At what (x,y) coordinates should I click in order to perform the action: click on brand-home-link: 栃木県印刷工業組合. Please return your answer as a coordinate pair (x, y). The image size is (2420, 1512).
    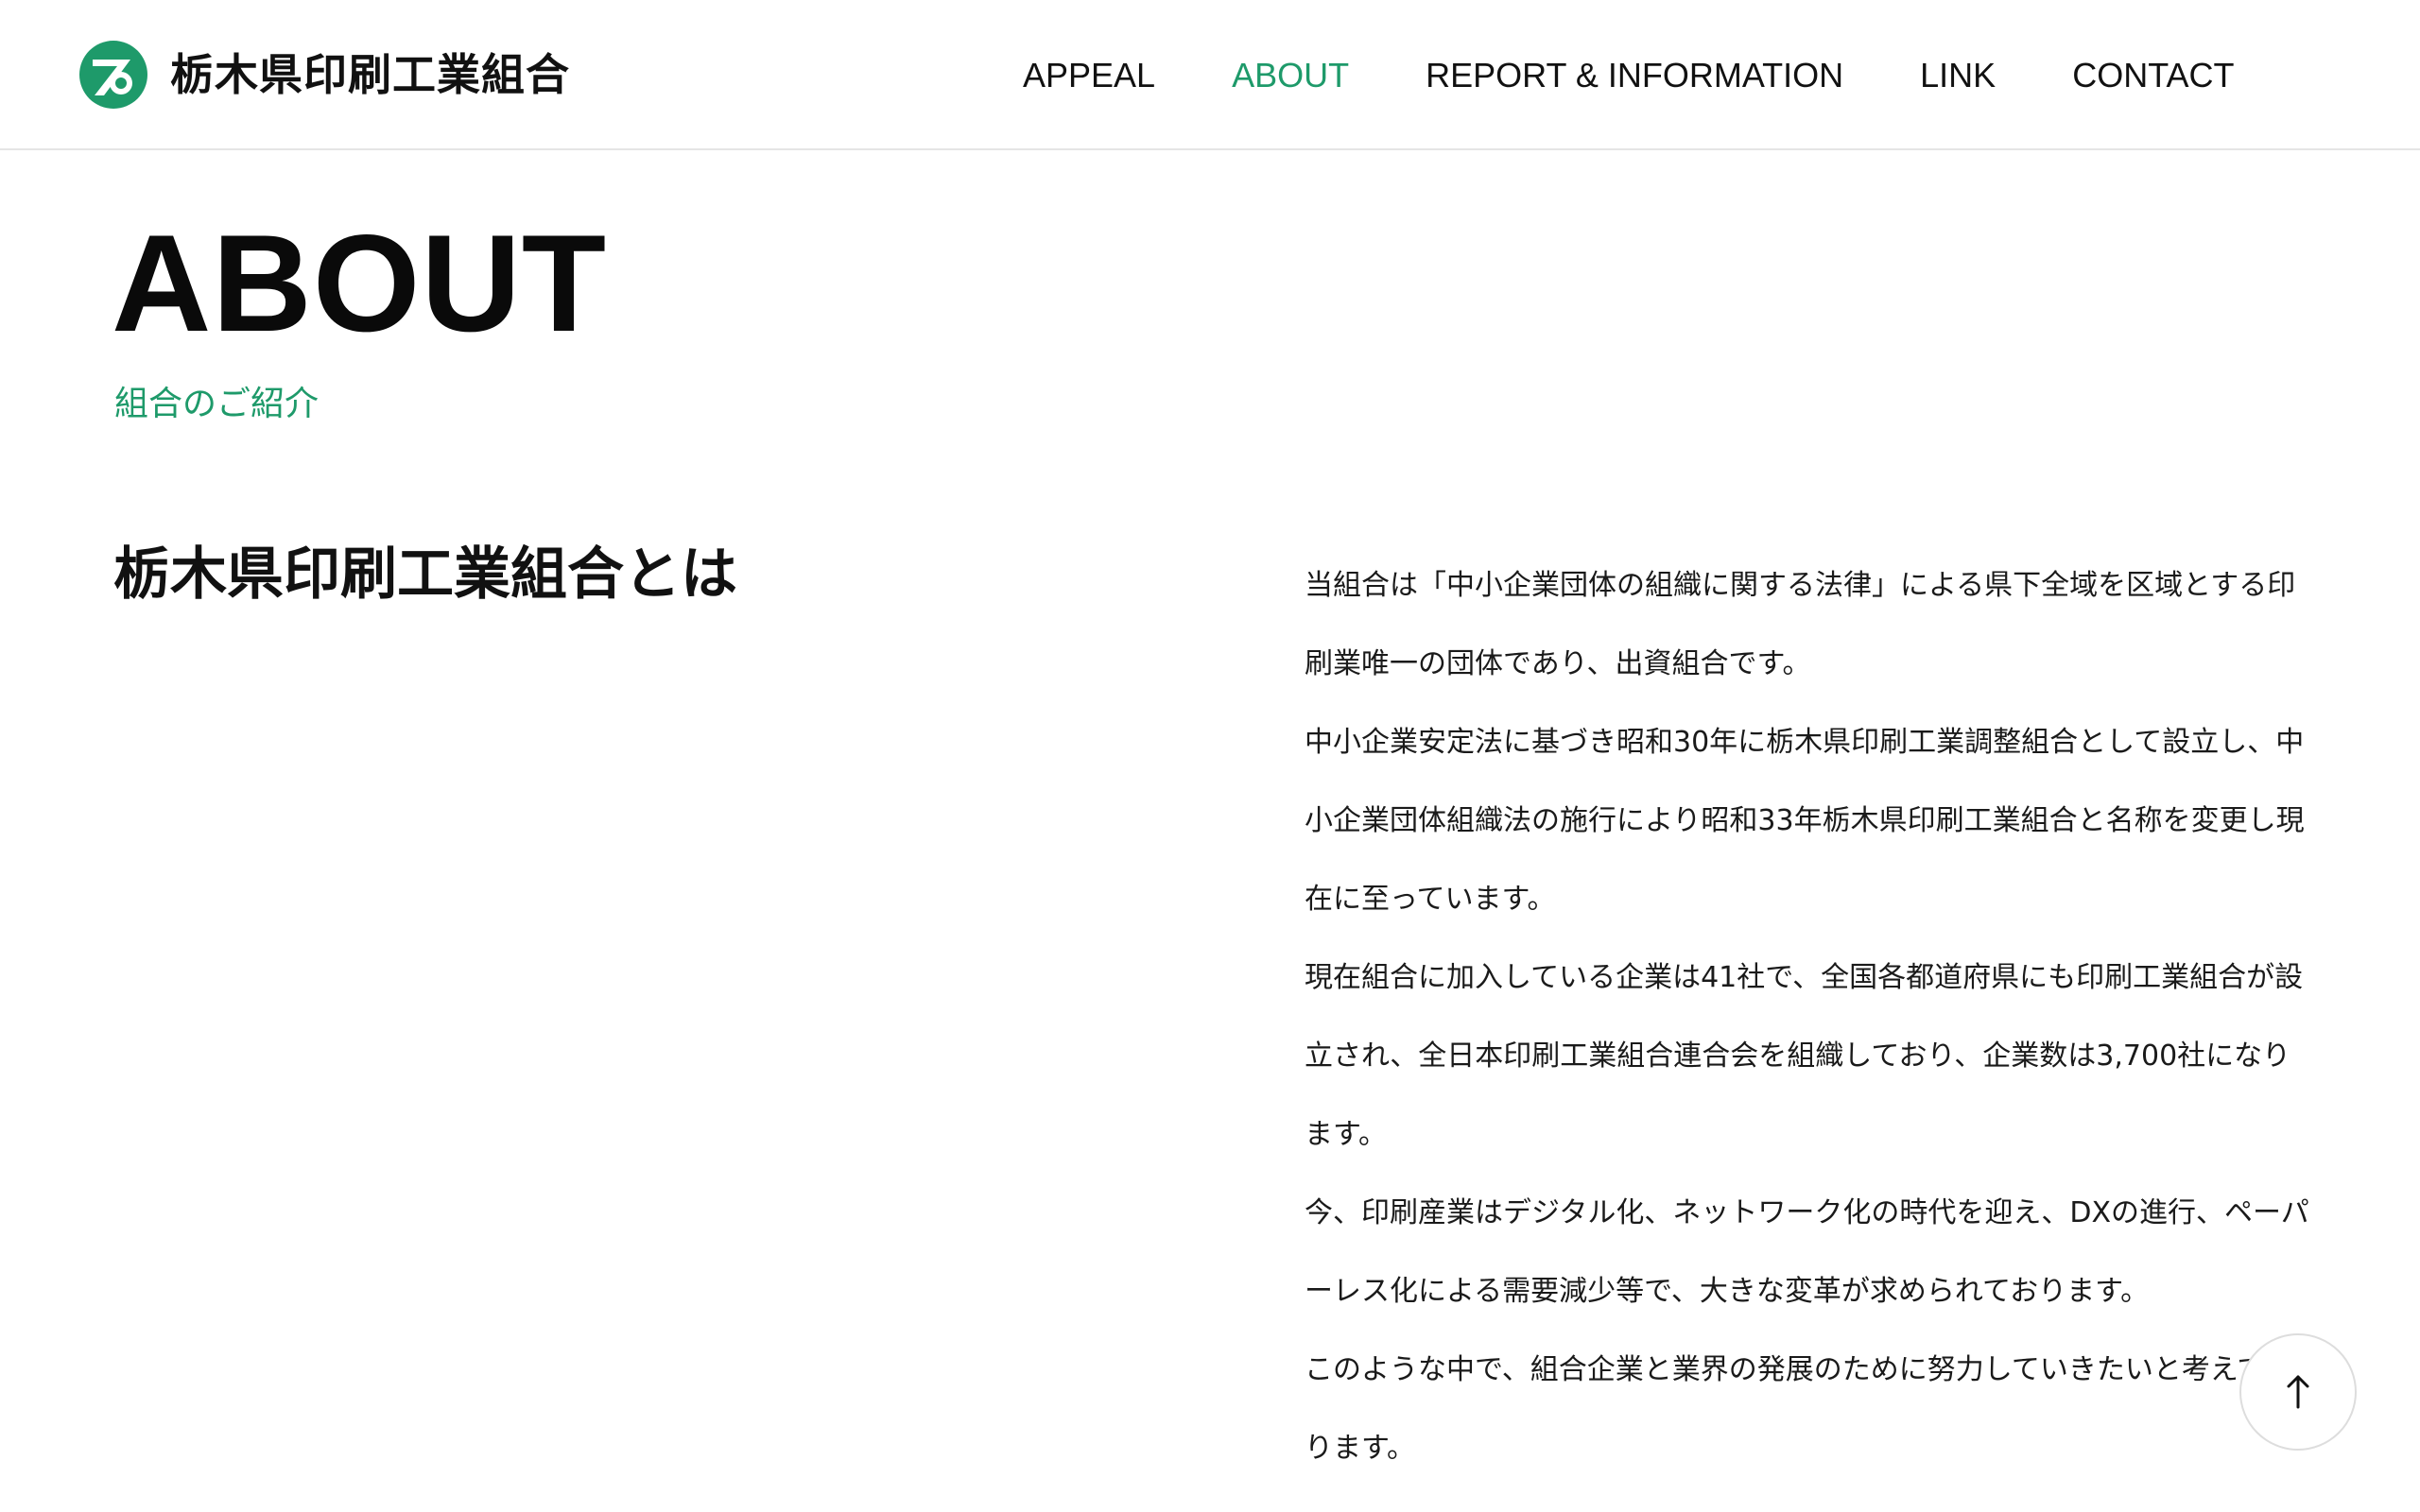
    Looking at the image, I should click on (325, 75).